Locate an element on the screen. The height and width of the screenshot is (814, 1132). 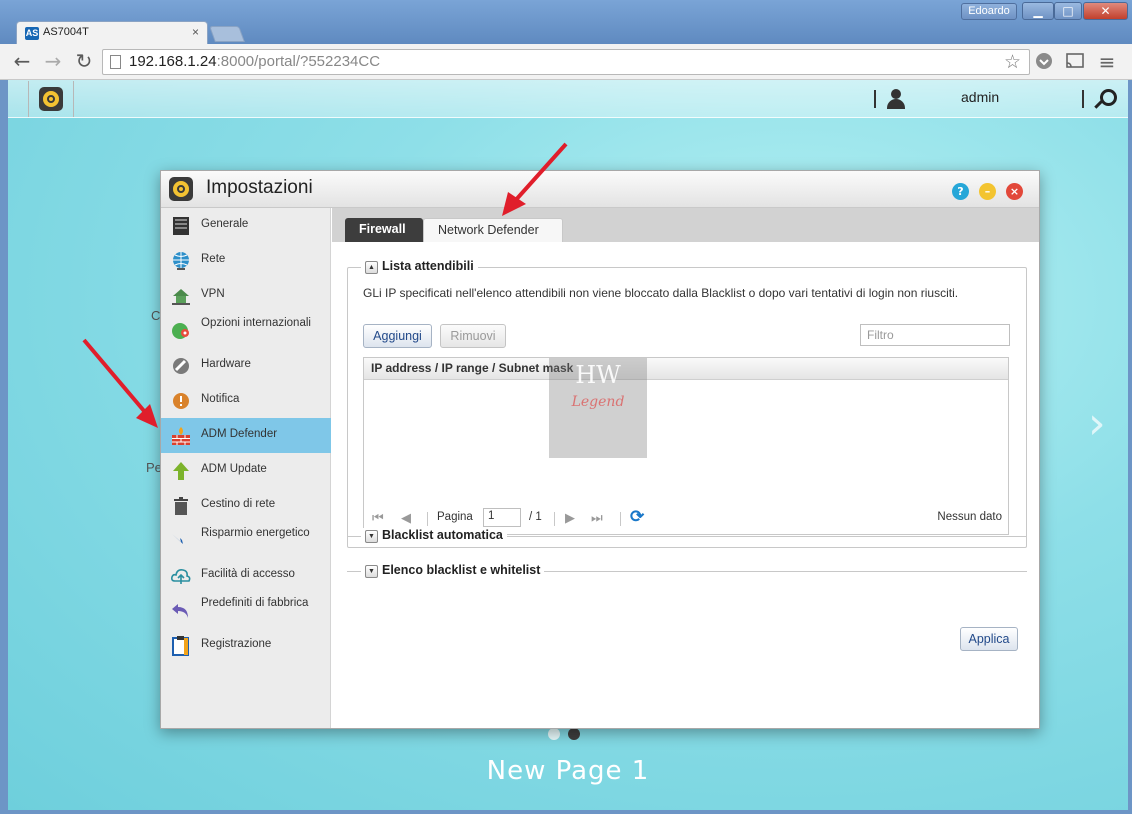
tab-firewall: Firewall is located at coordinates (384, 230).